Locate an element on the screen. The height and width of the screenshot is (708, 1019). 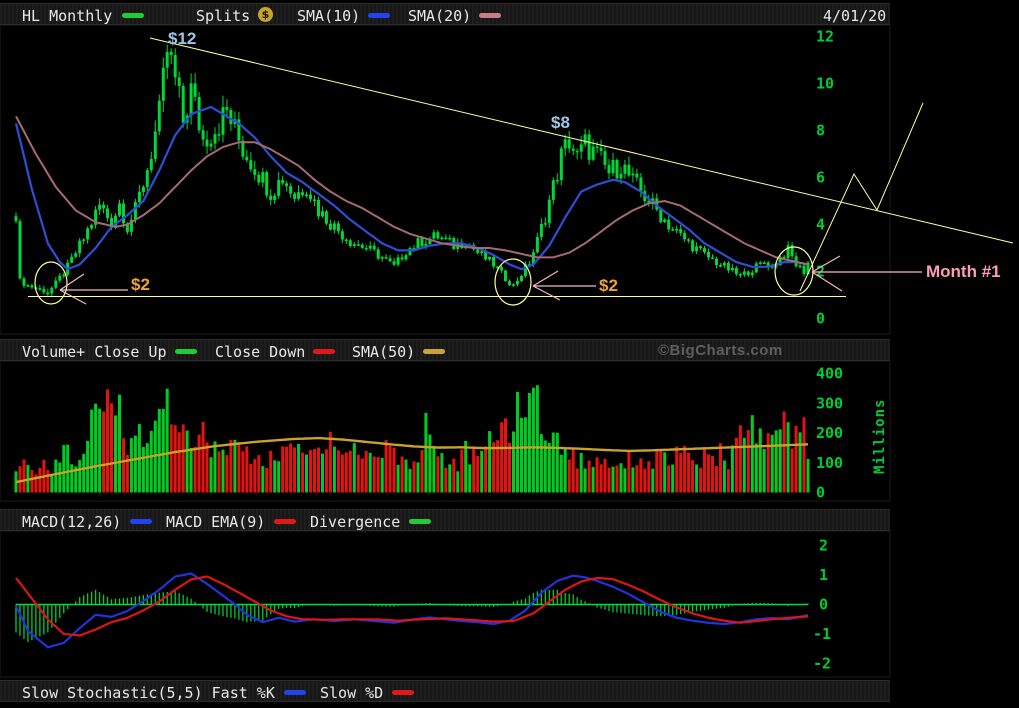
sma10-label: SMA(10) is located at coordinates (329, 16).